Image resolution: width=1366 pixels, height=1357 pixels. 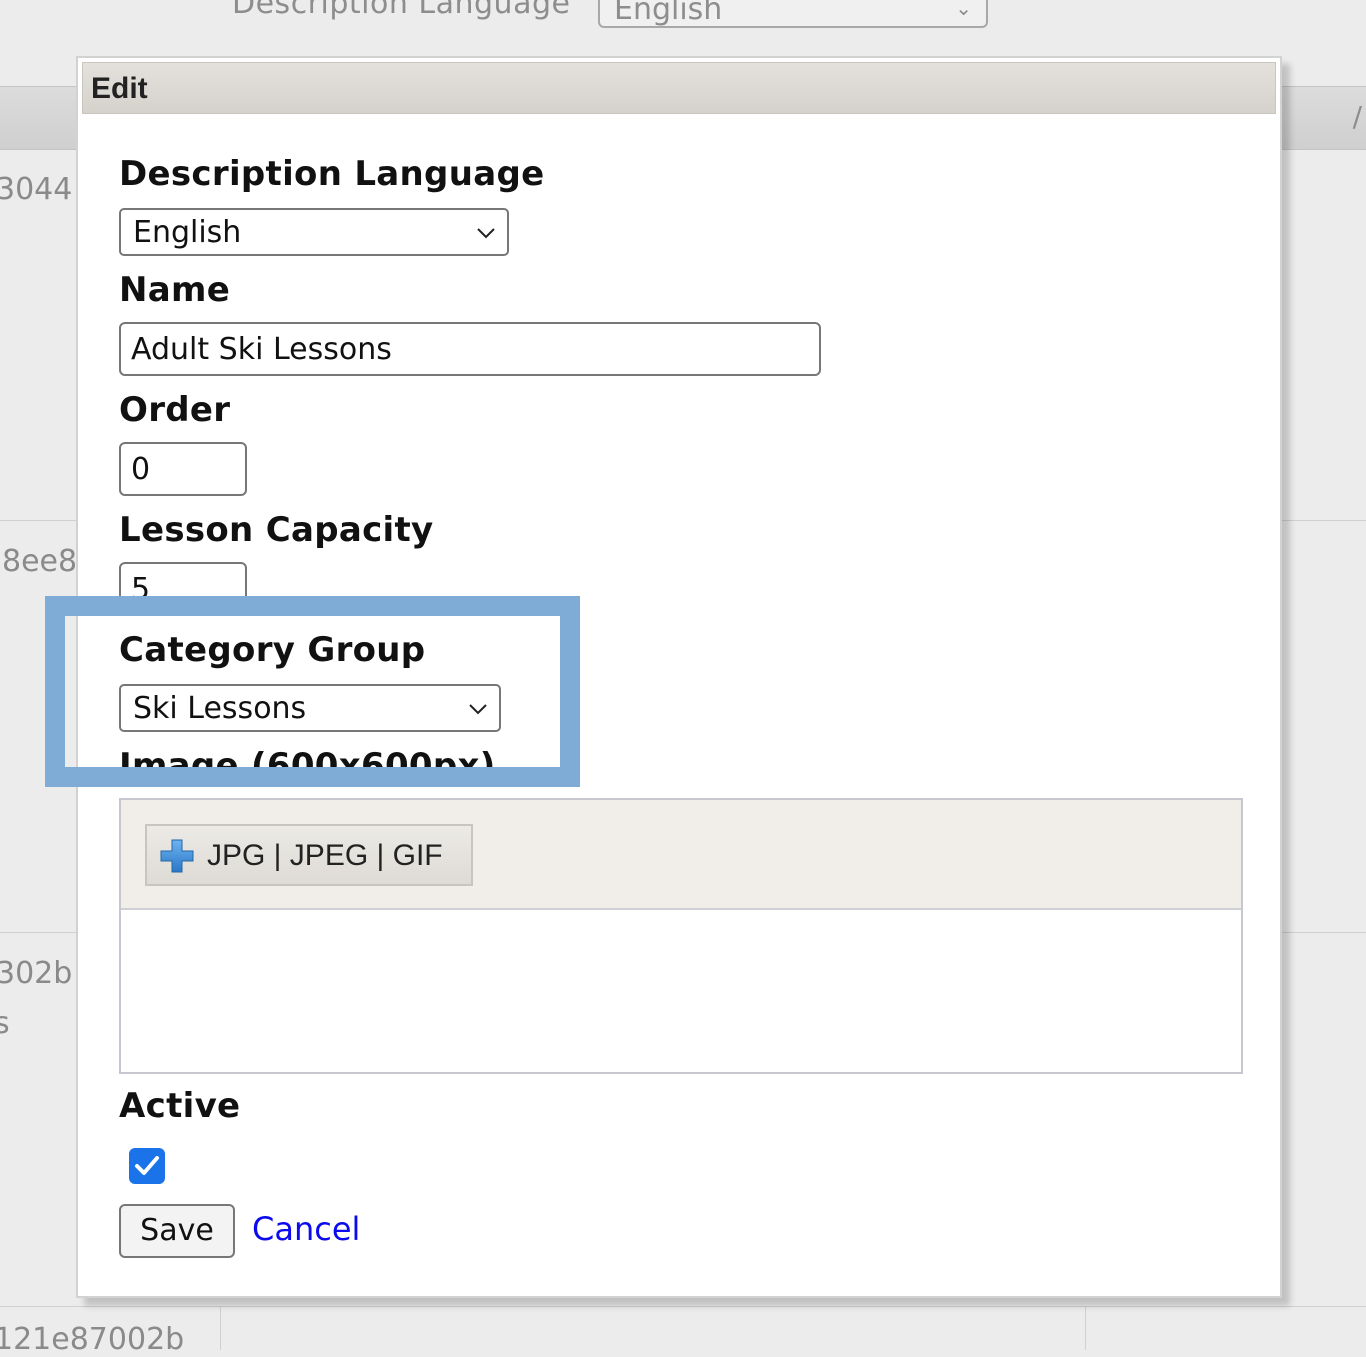 I want to click on chevron-down-icon: ⌄, so click(x=963, y=10).